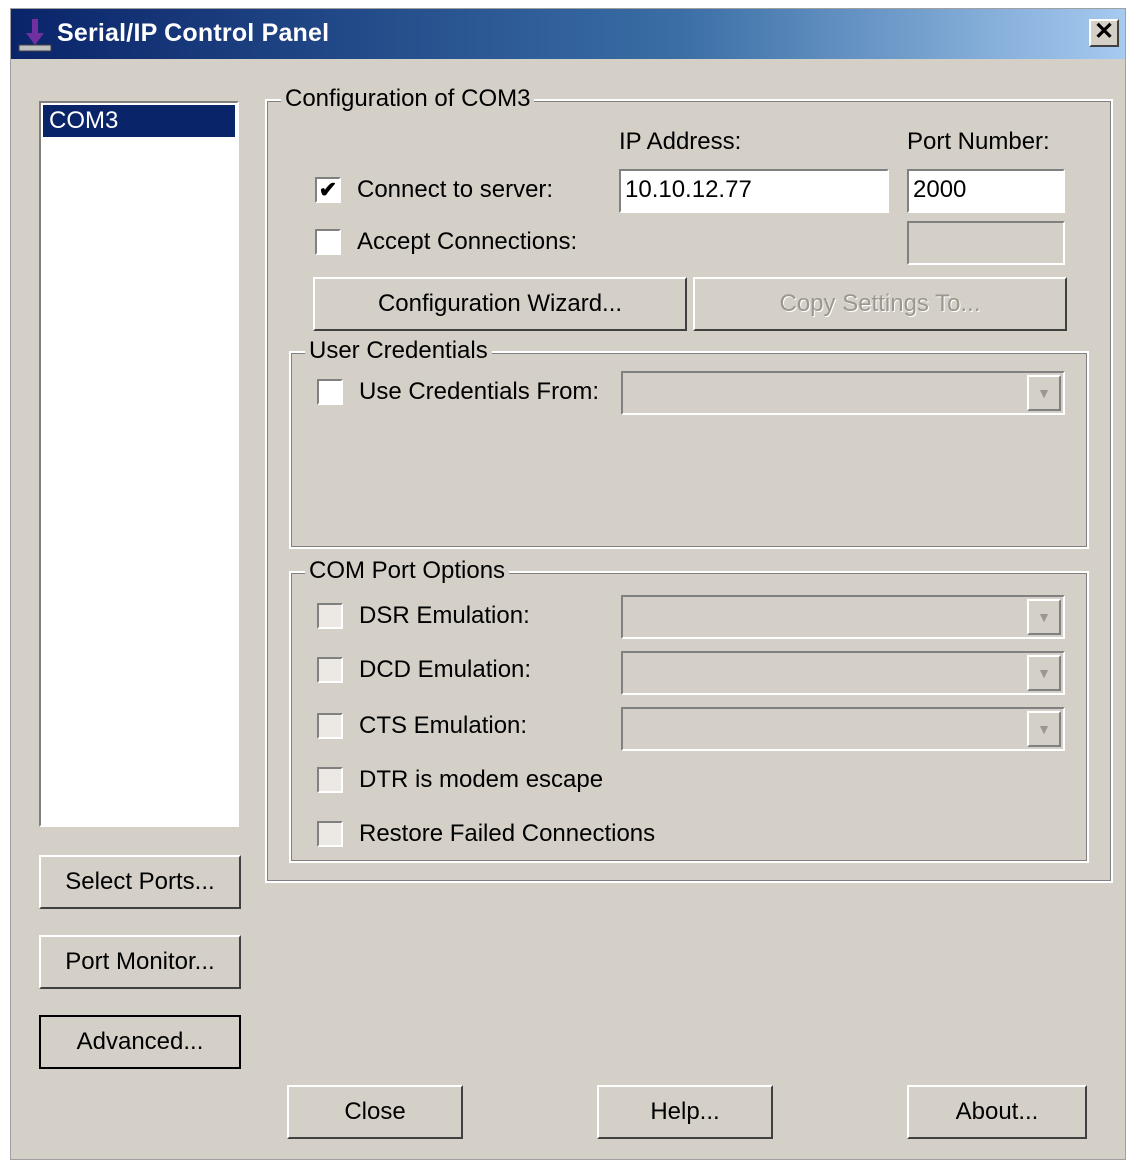  What do you see at coordinates (443, 725) in the screenshot?
I see `cts-emulation-label: CTS Emulation:` at bounding box center [443, 725].